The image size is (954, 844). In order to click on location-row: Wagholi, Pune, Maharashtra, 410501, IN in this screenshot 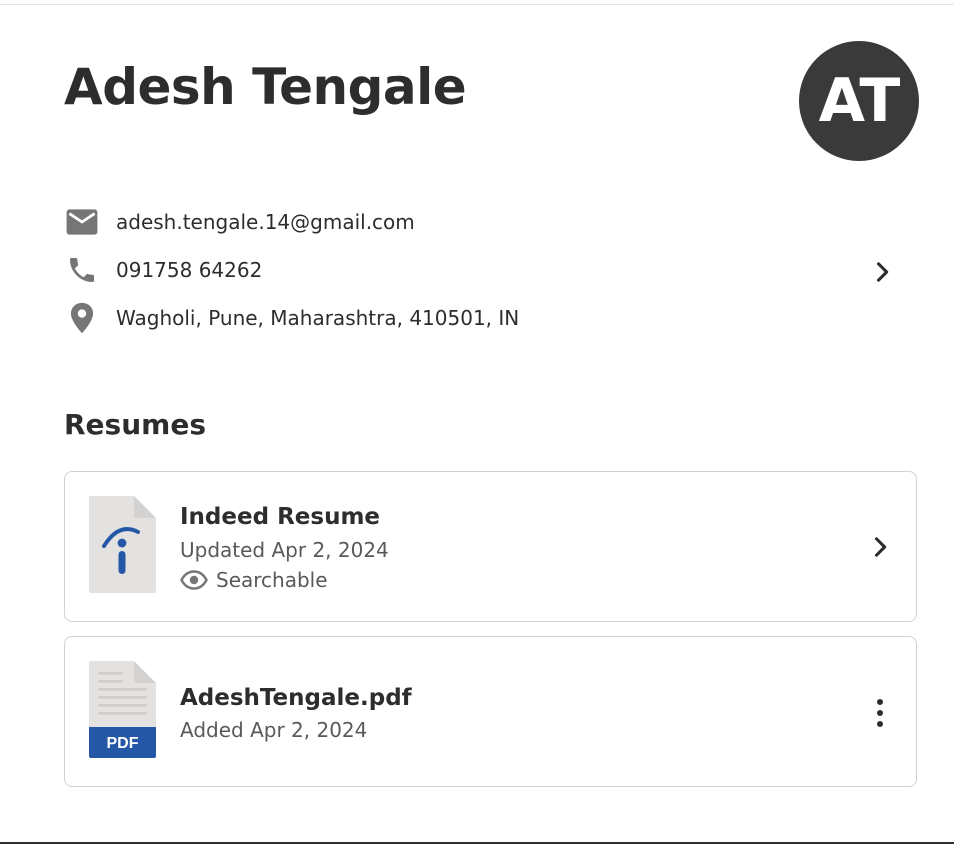, I will do `click(289, 318)`.